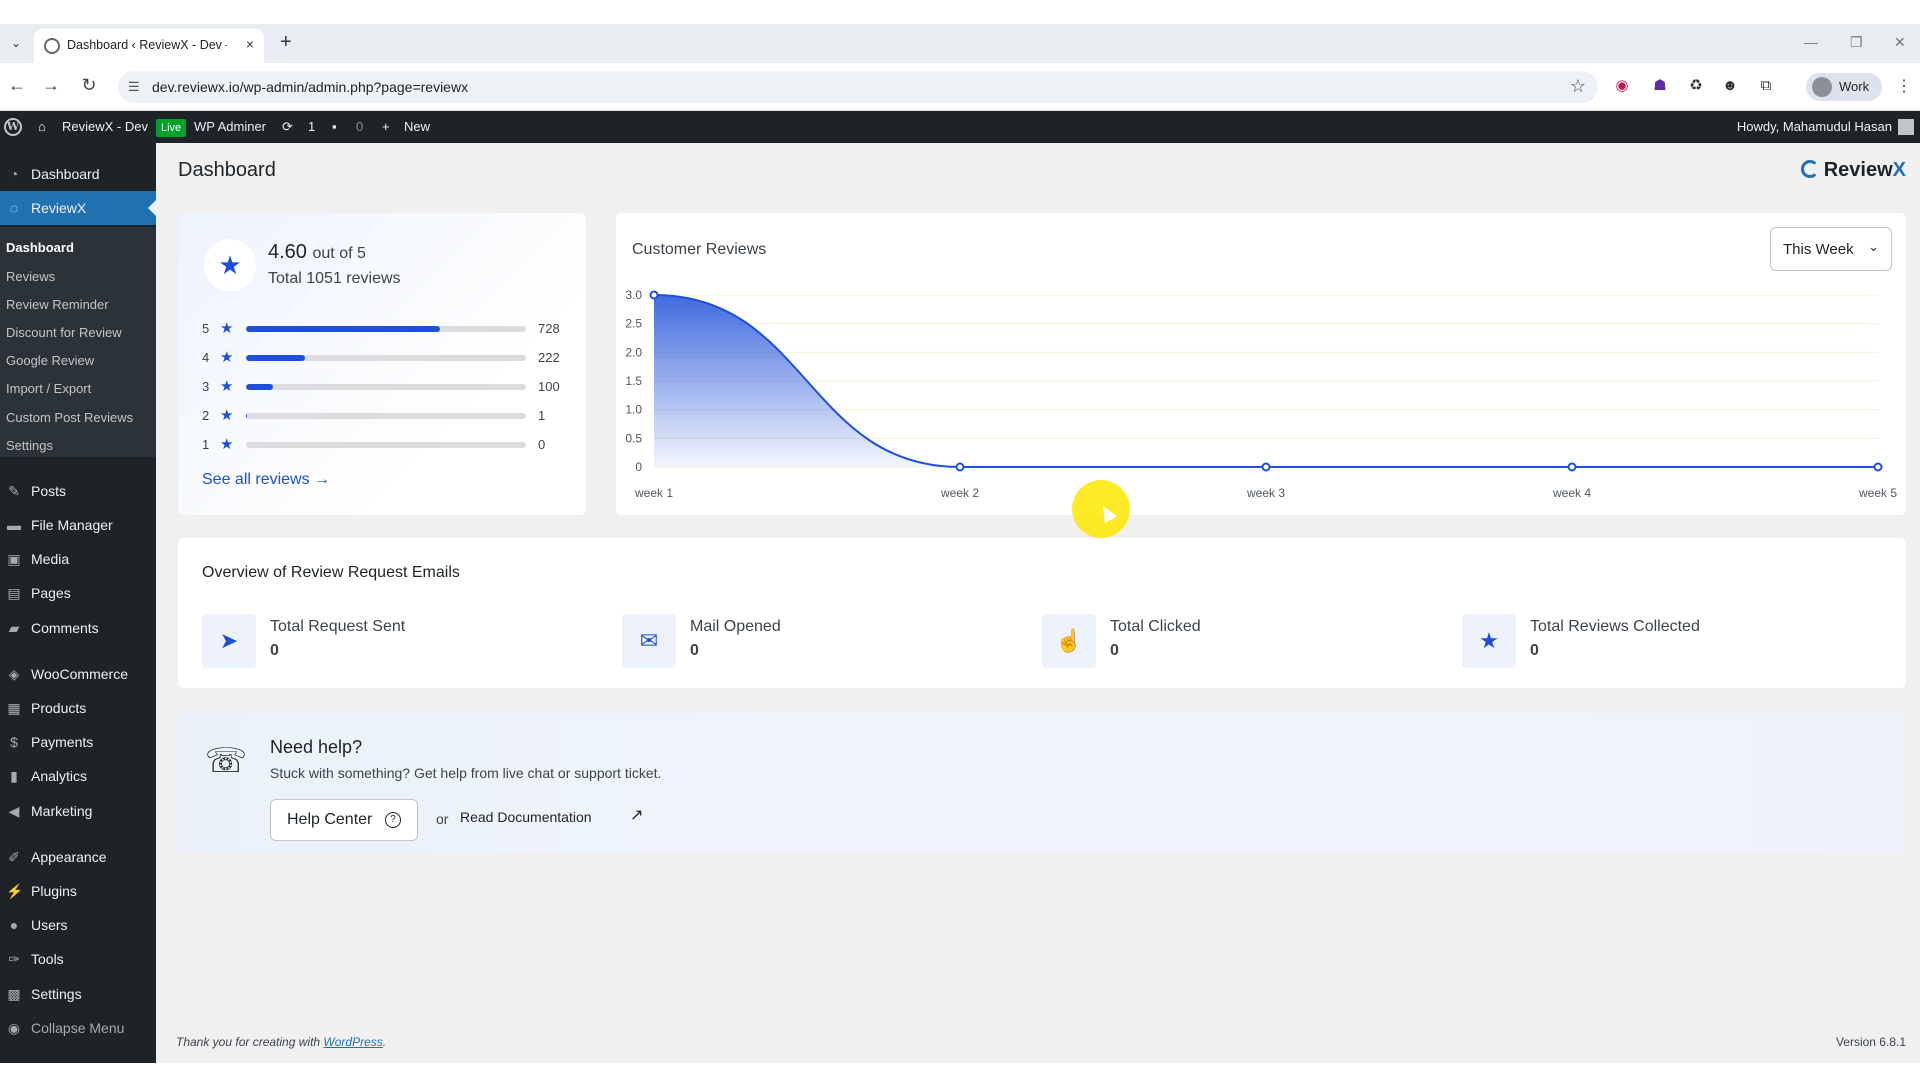 This screenshot has width=1920, height=1080. Describe the element at coordinates (386, 445) in the screenshot. I see `rating-bar-track` at that location.